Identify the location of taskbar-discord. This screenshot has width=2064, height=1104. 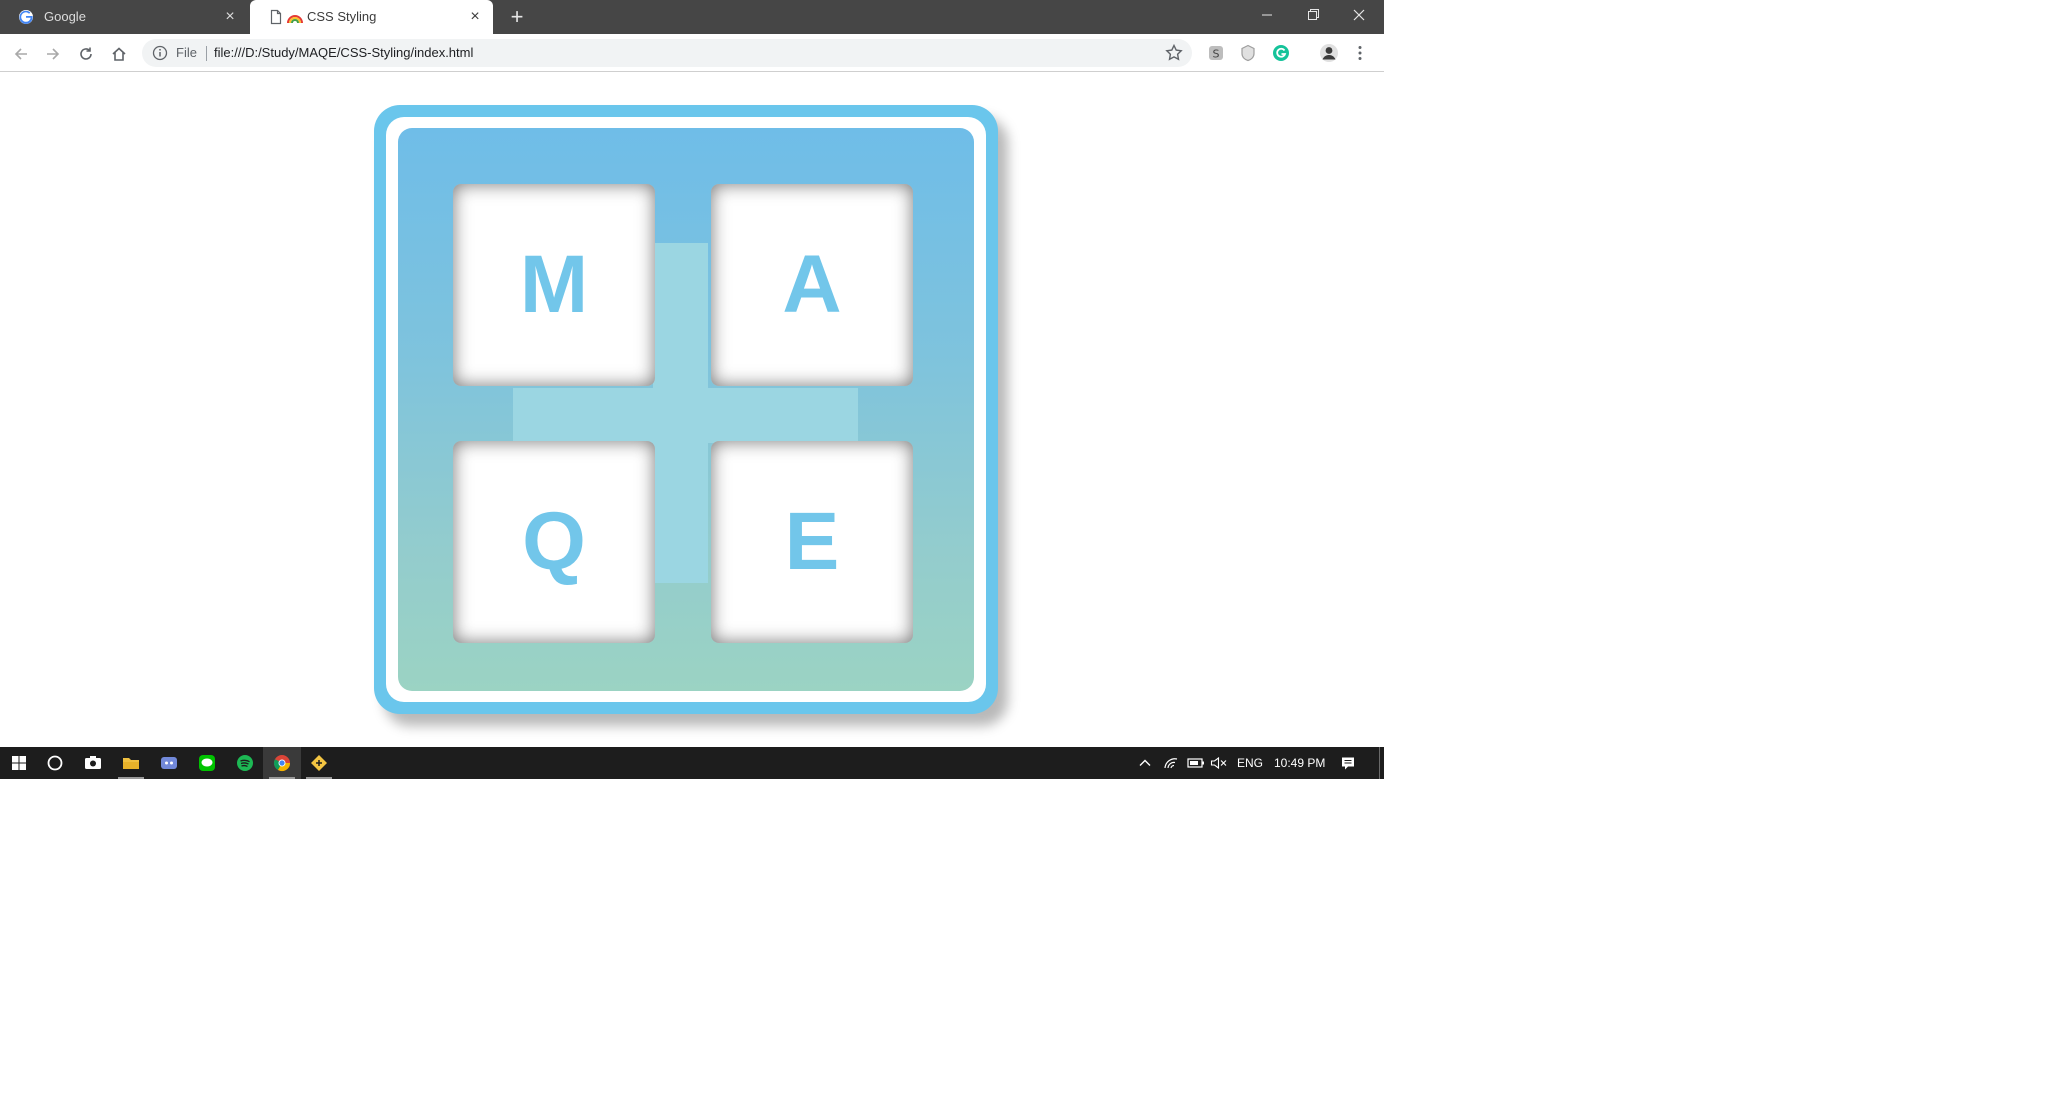
(169, 763).